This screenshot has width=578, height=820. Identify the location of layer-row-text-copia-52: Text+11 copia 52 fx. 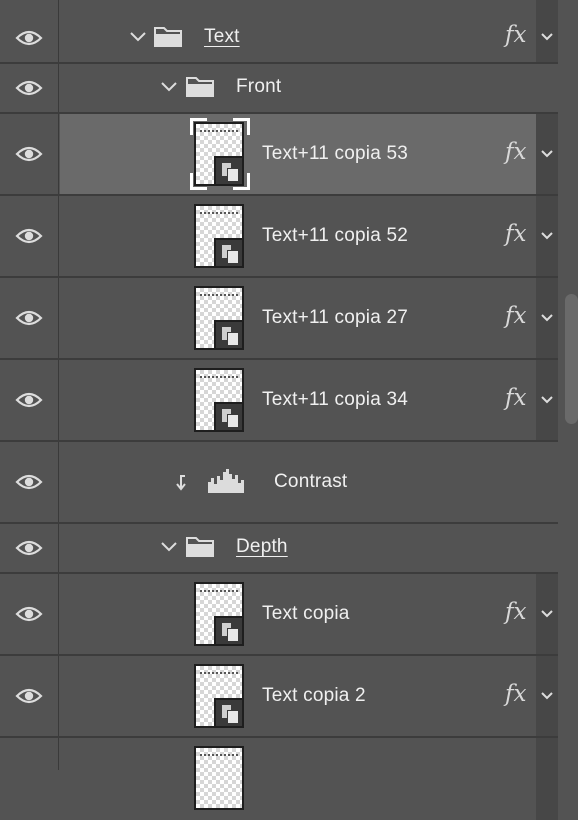
(279, 237).